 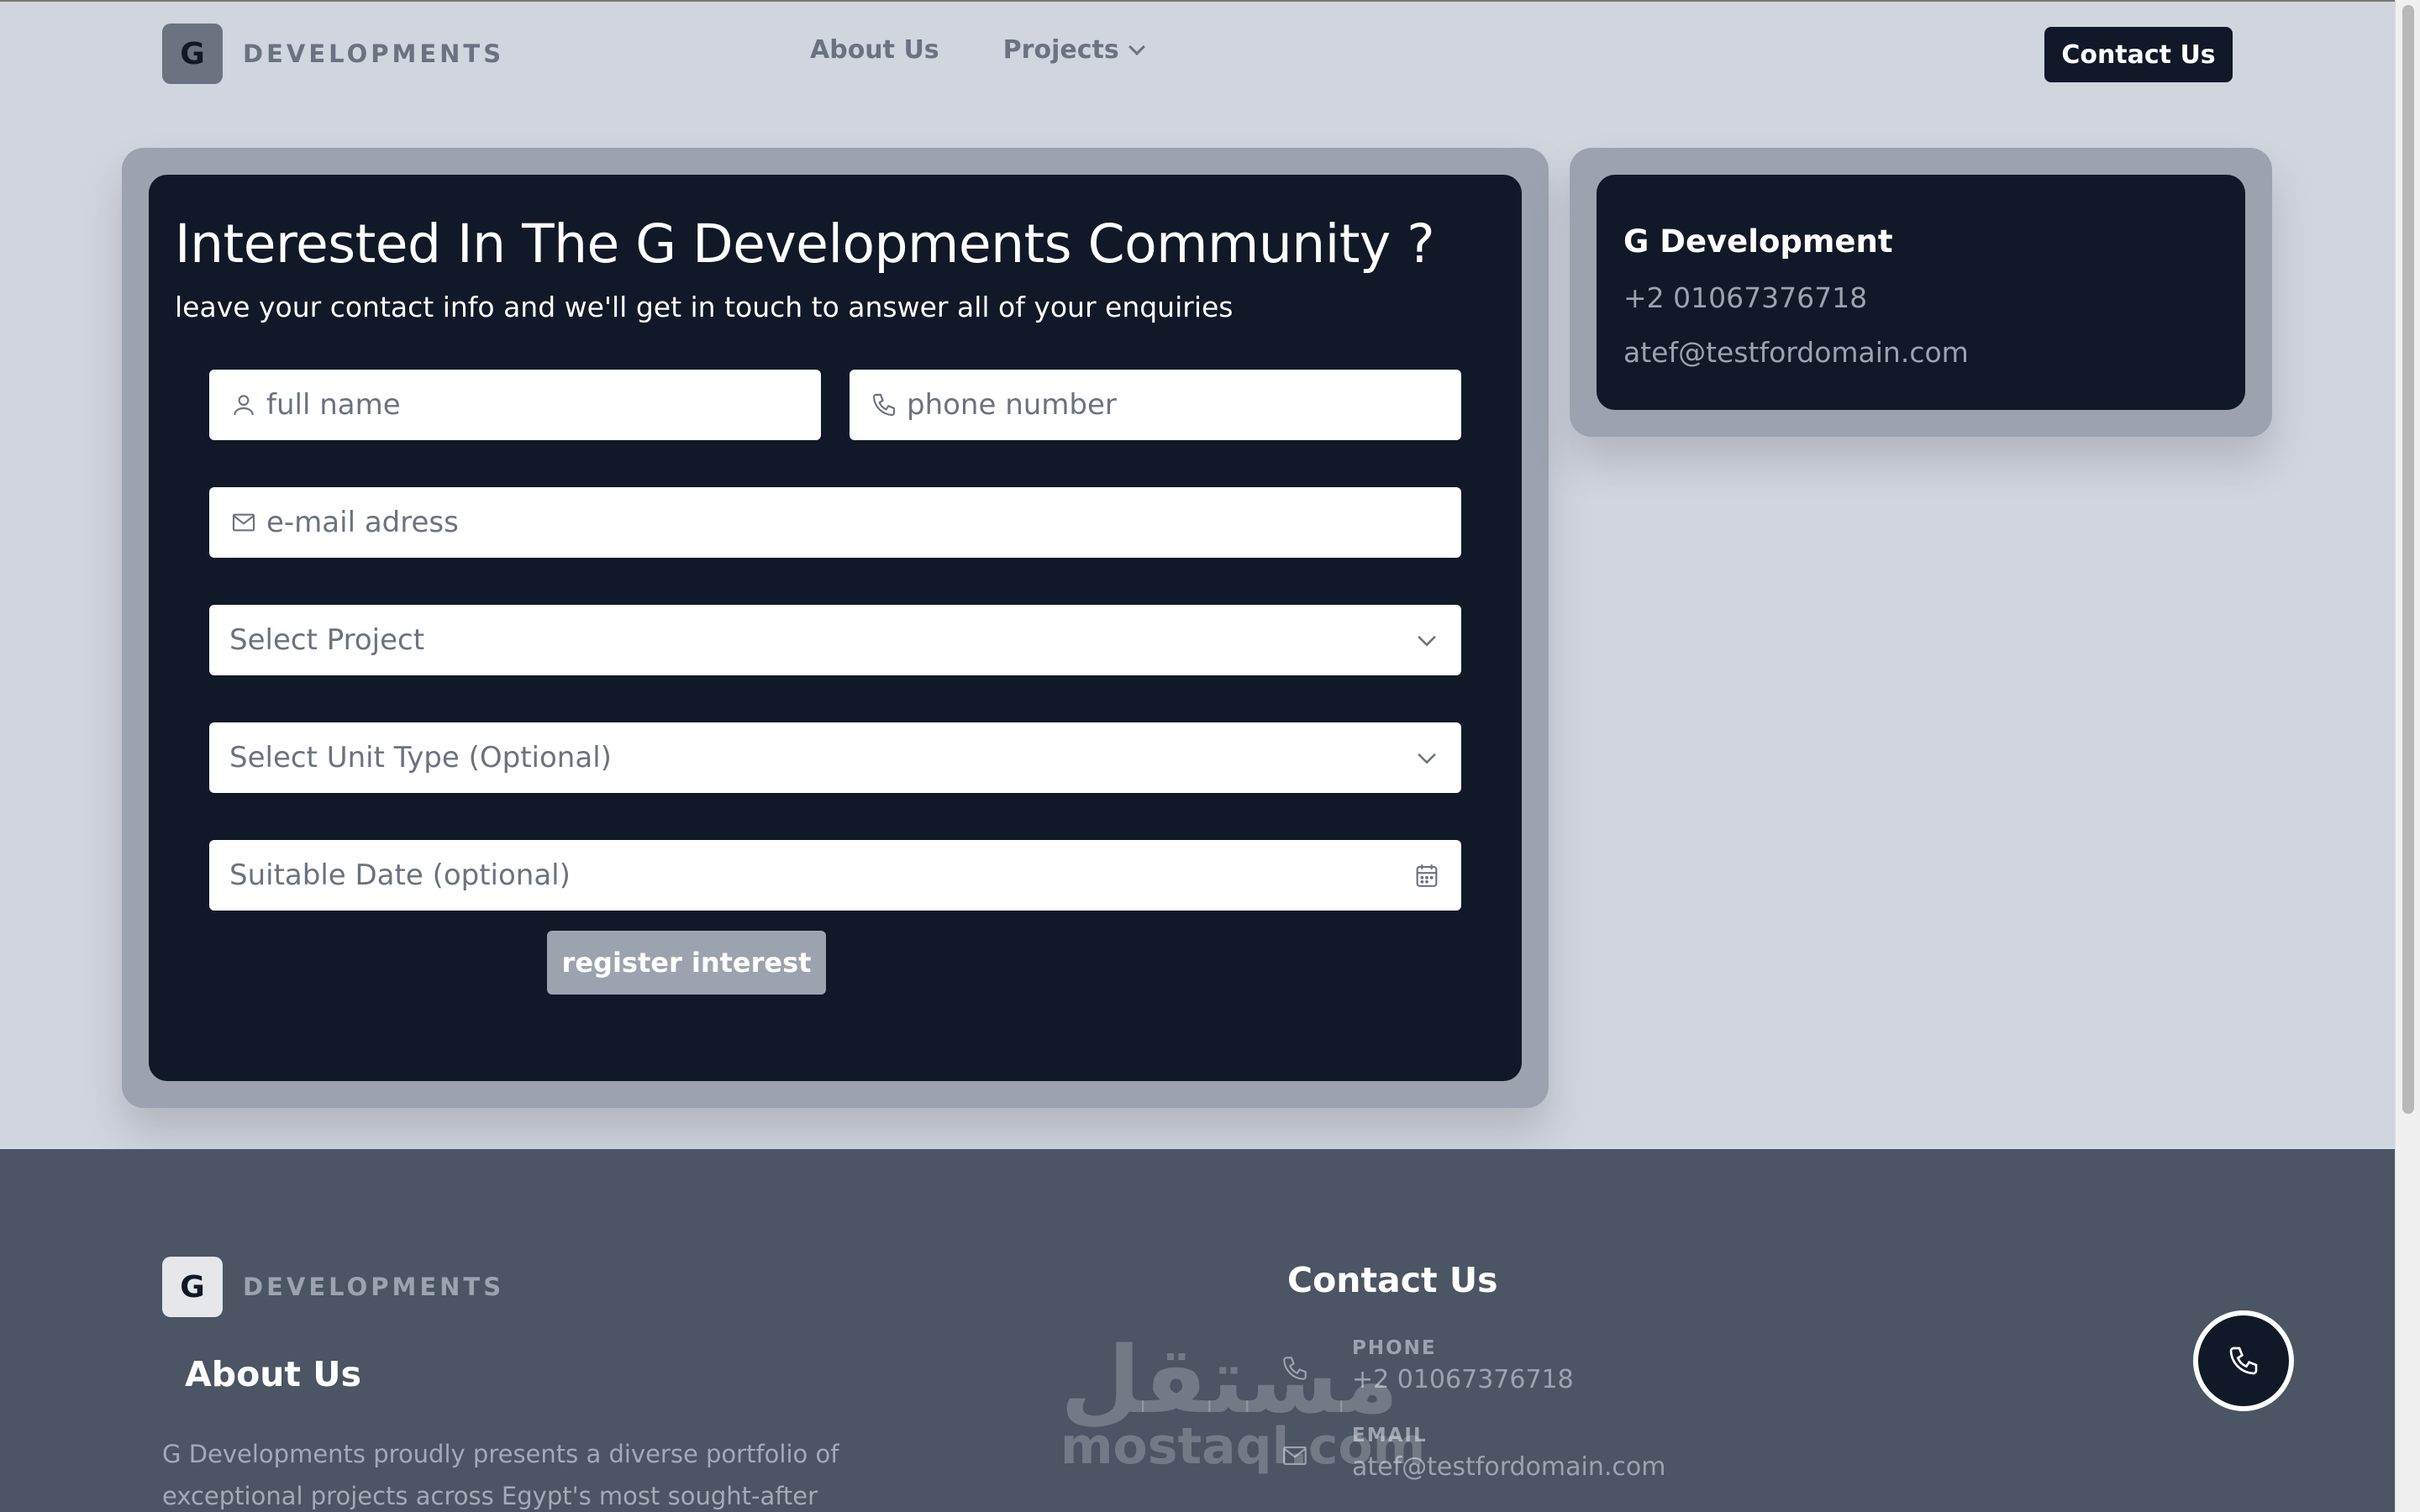 What do you see at coordinates (2408, 559) in the screenshot?
I see `scrollbar-thumb` at bounding box center [2408, 559].